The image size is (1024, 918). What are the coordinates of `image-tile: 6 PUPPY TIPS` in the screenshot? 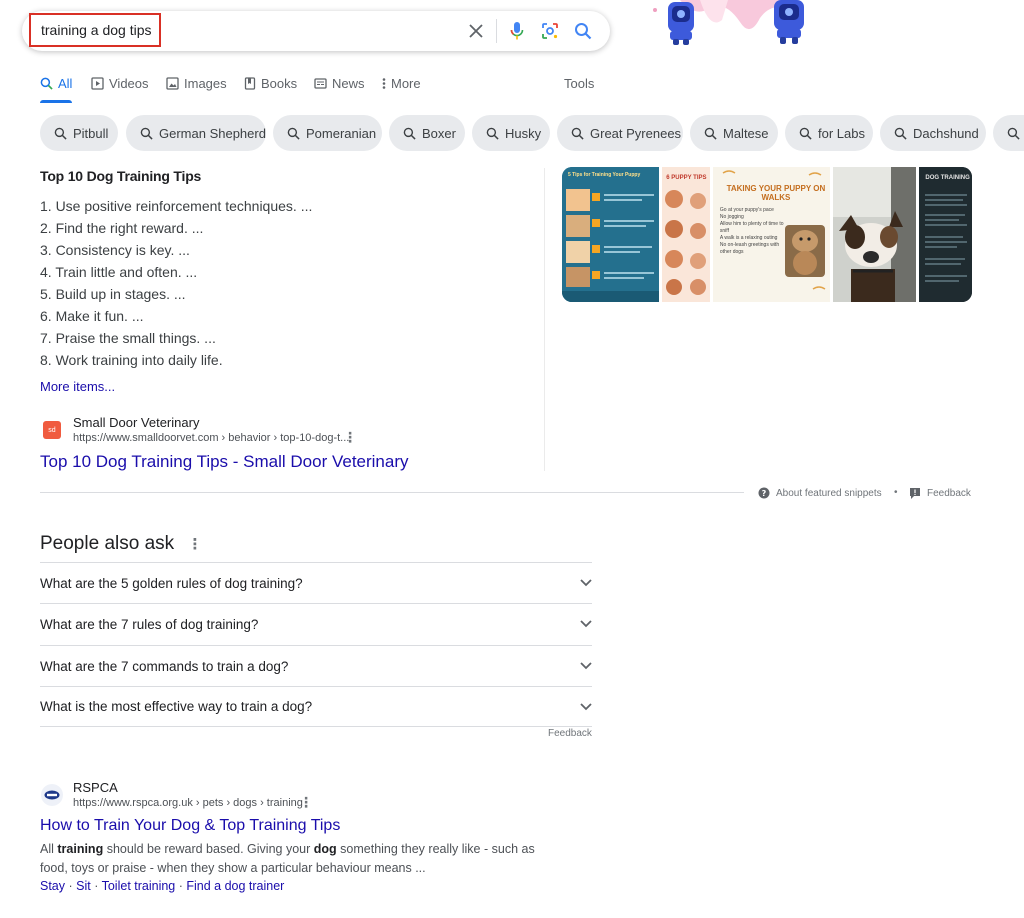 It's located at (686, 234).